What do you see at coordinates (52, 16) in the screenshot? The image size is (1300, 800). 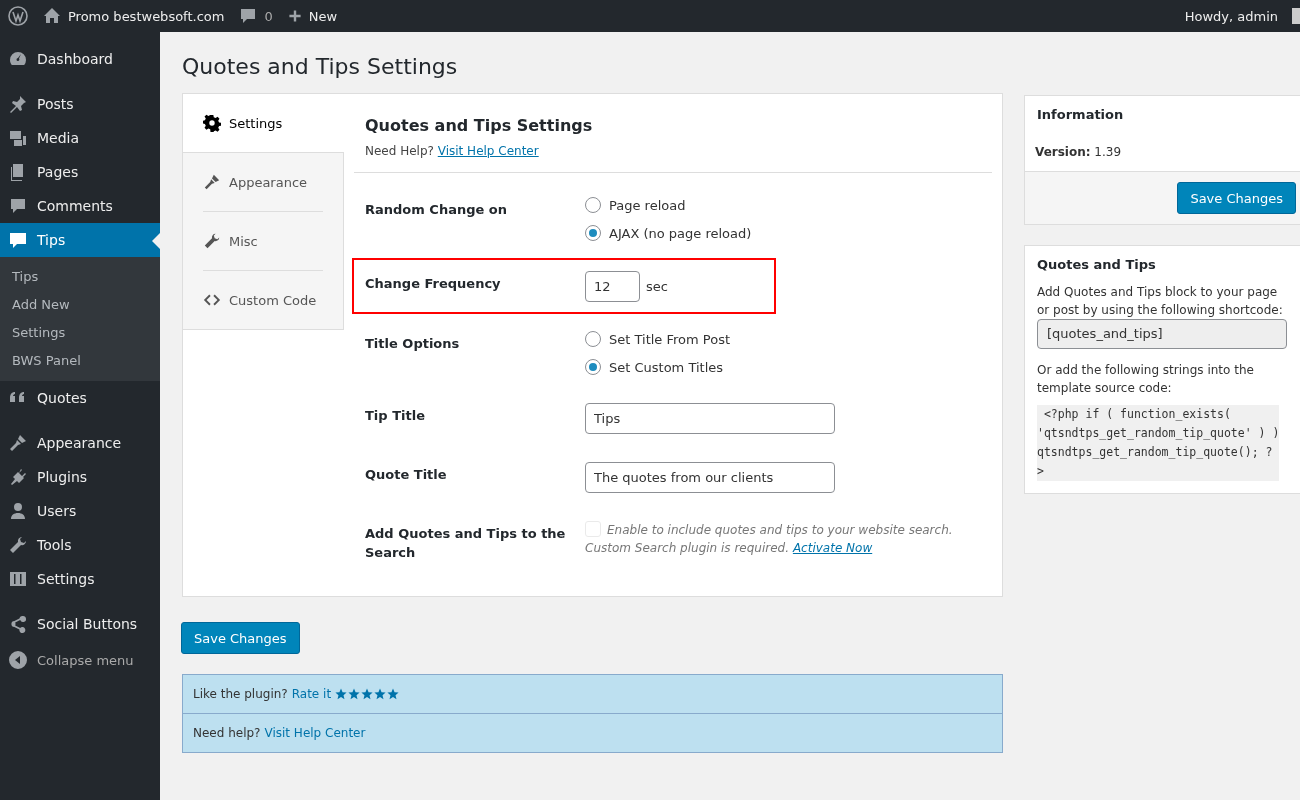 I see `home-icon` at bounding box center [52, 16].